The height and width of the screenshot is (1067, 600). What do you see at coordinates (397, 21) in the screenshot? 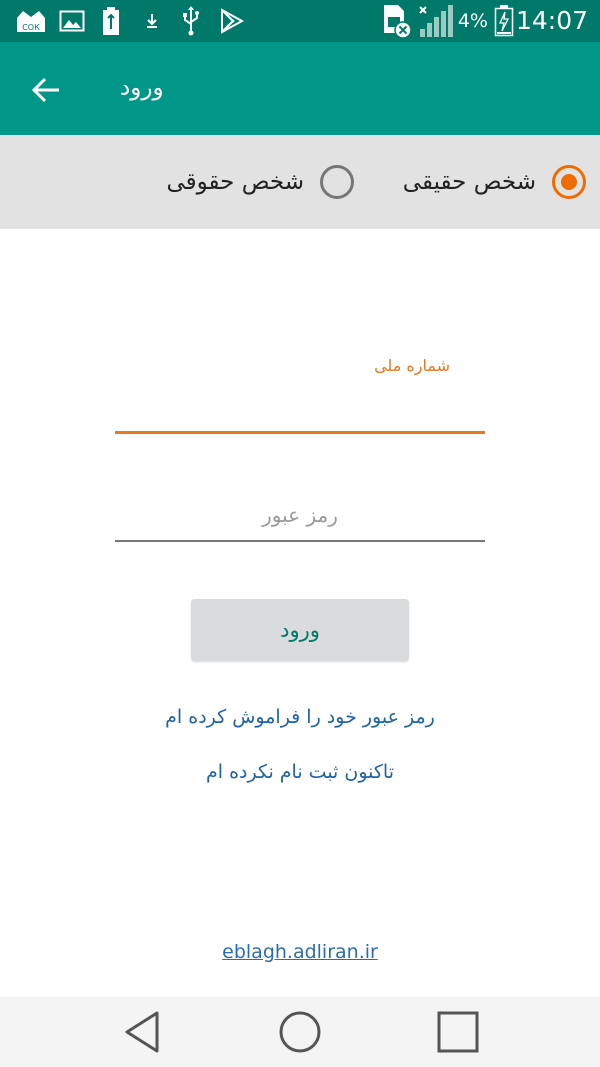
I see `sim-missing-icon` at bounding box center [397, 21].